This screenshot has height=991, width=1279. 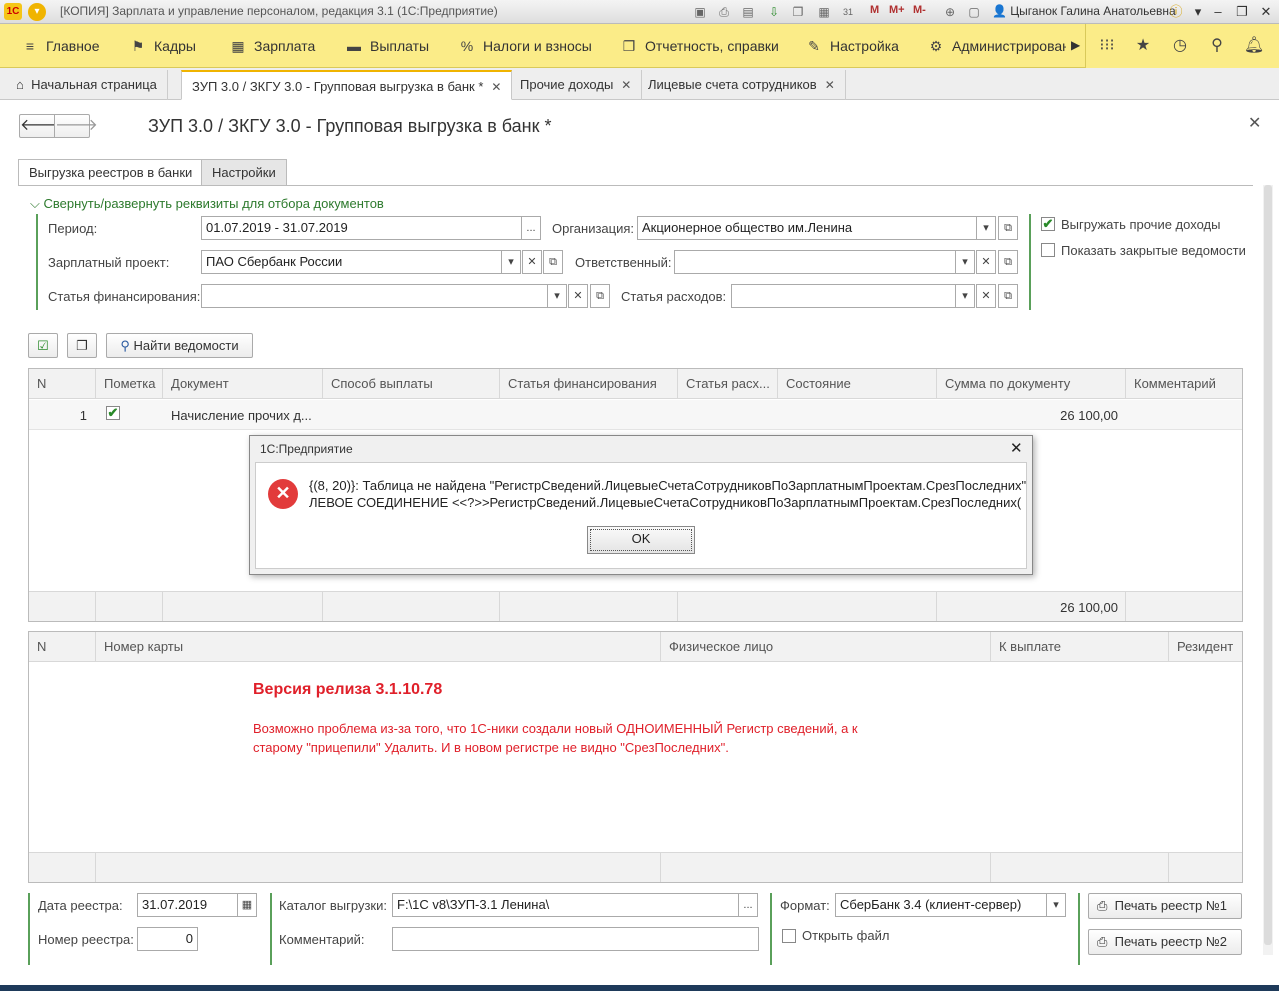 I want to click on memory-m-button: M, so click(x=874, y=10).